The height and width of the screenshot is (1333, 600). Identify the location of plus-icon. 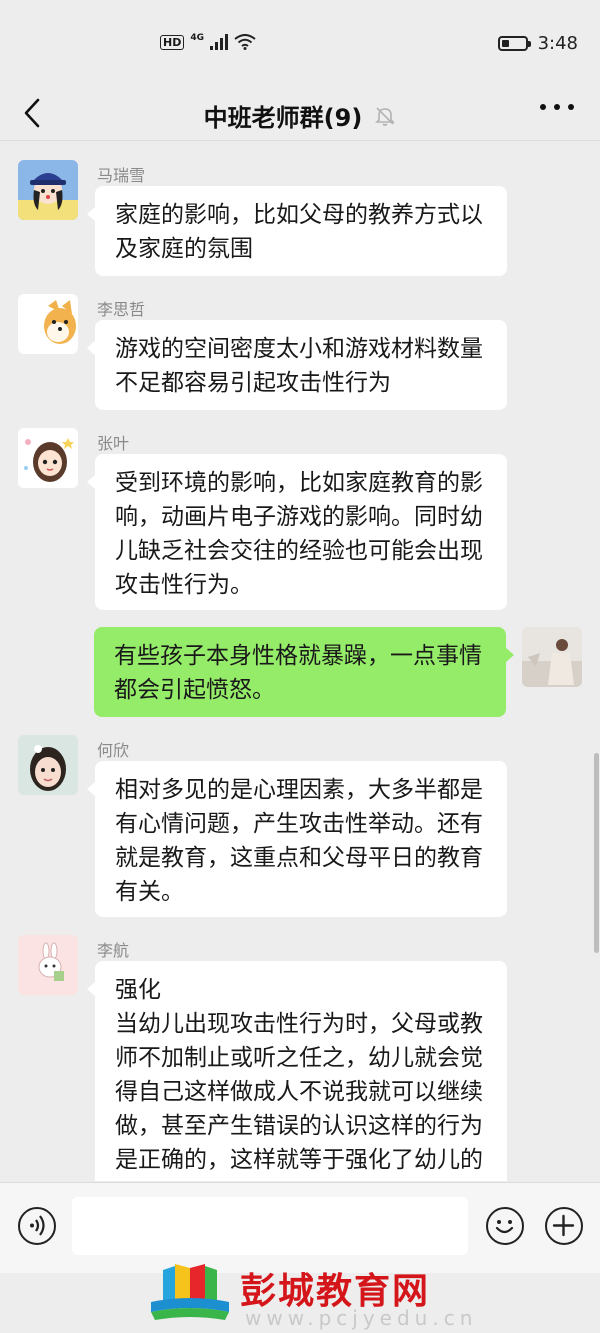
(563, 1225).